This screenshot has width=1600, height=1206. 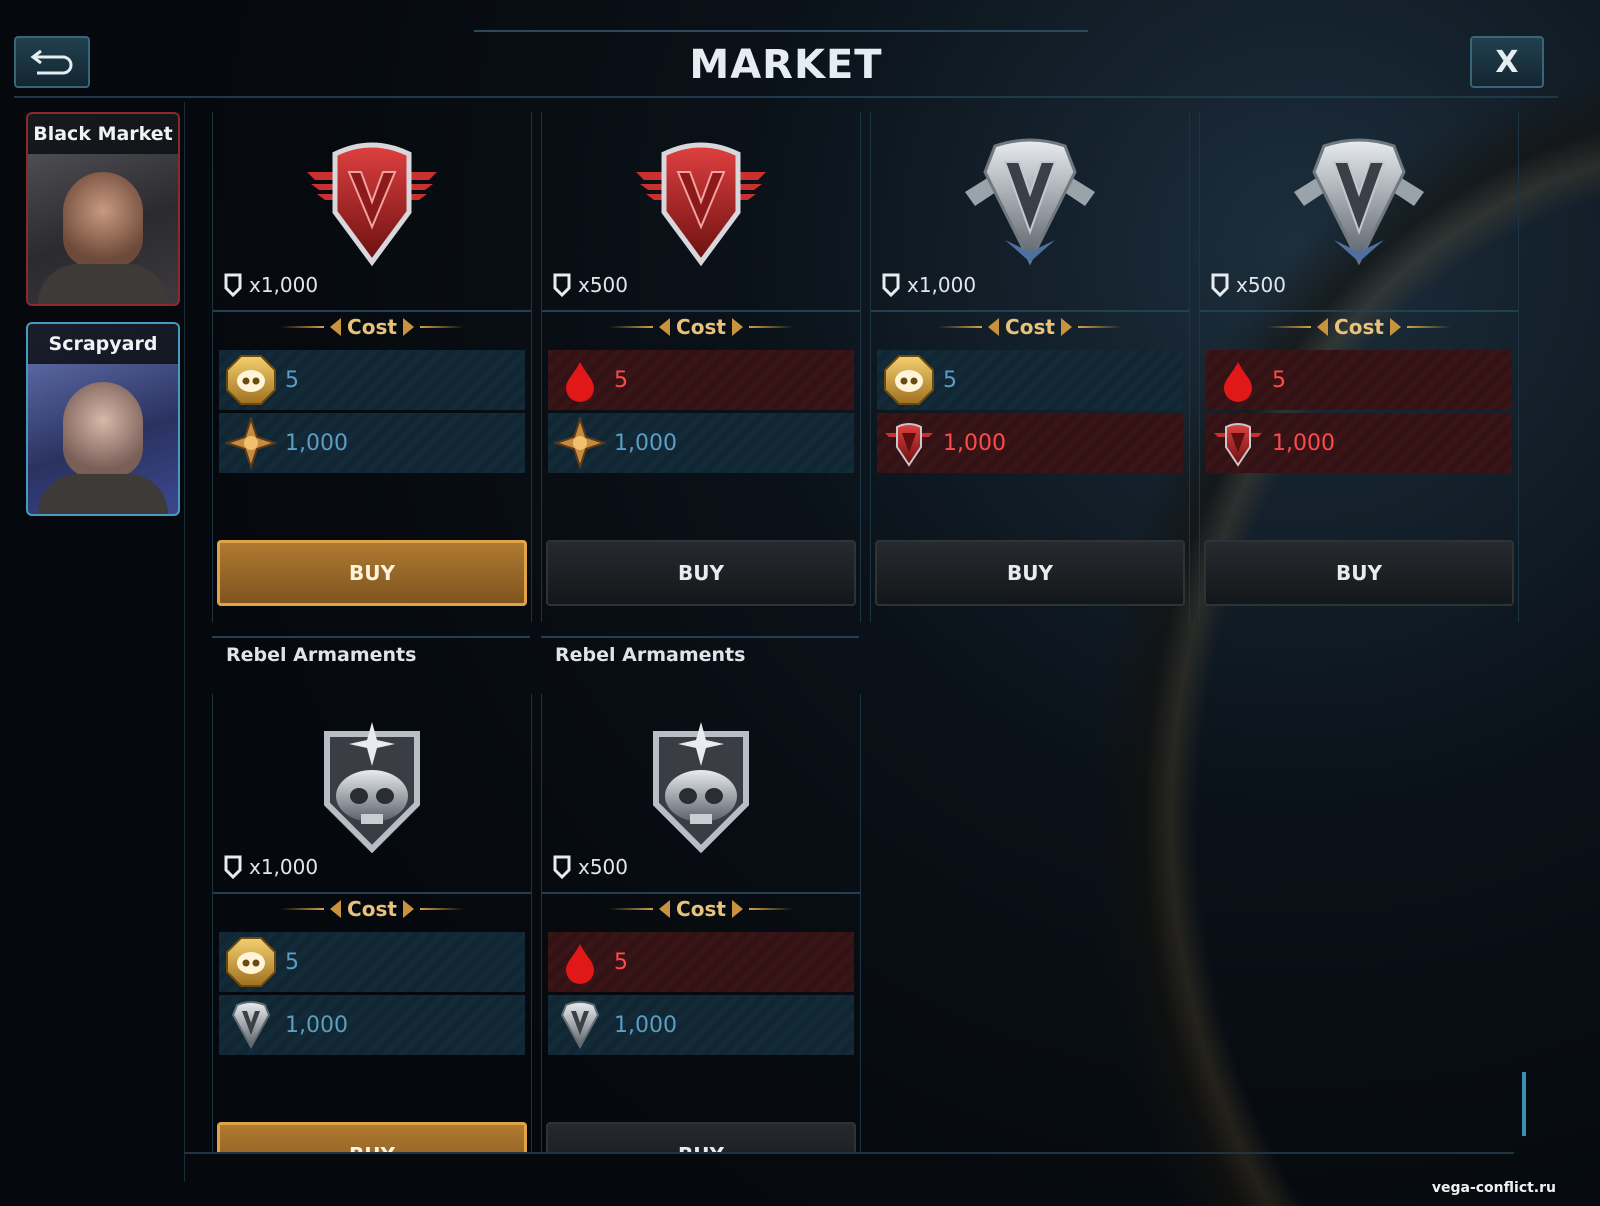 I want to click on page-title: MARKET, so click(x=786, y=65).